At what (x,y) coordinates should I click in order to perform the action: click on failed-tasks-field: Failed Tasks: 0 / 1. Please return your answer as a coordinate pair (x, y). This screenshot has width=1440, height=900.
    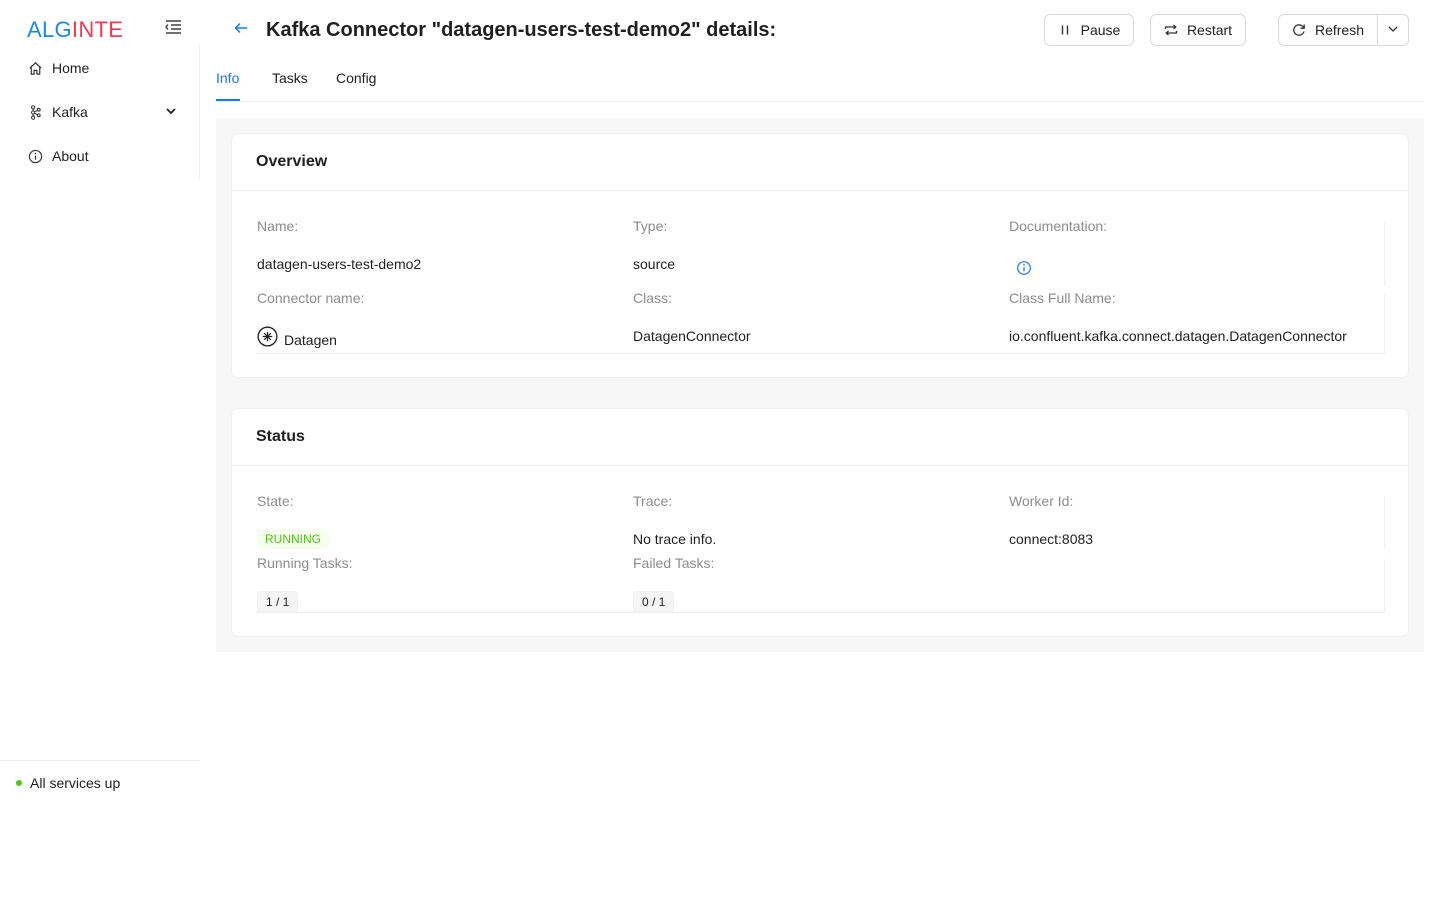
    Looking at the image, I should click on (812, 585).